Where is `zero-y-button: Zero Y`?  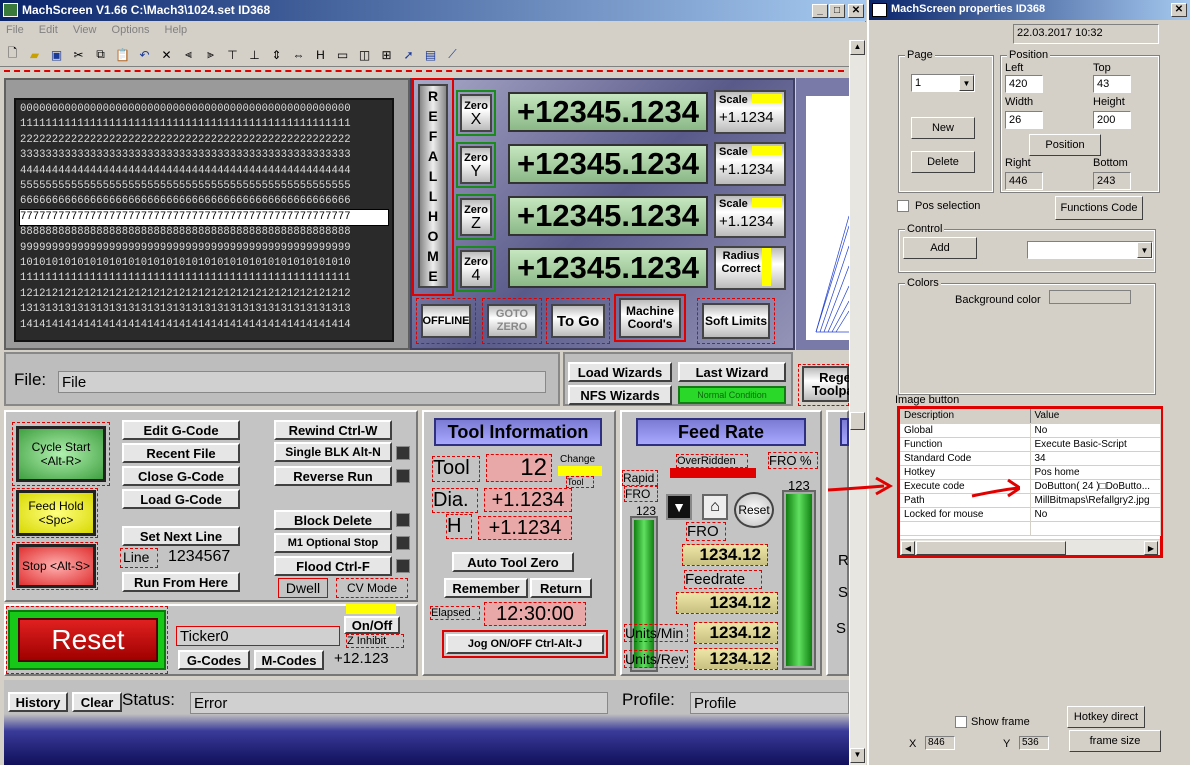 zero-y-button: Zero Y is located at coordinates (476, 165).